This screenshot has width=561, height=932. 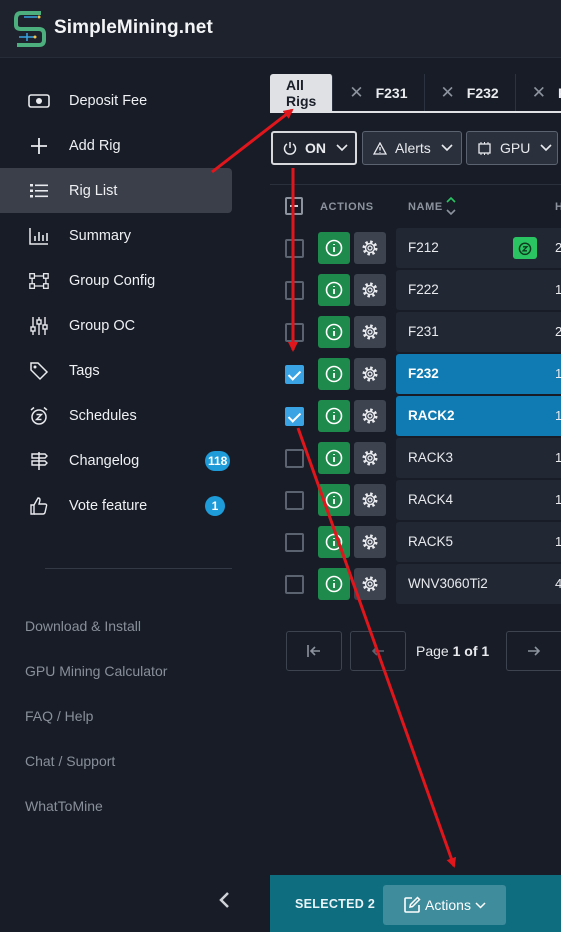 I want to click on tab-f231: ✕ F231, so click(x=379, y=93).